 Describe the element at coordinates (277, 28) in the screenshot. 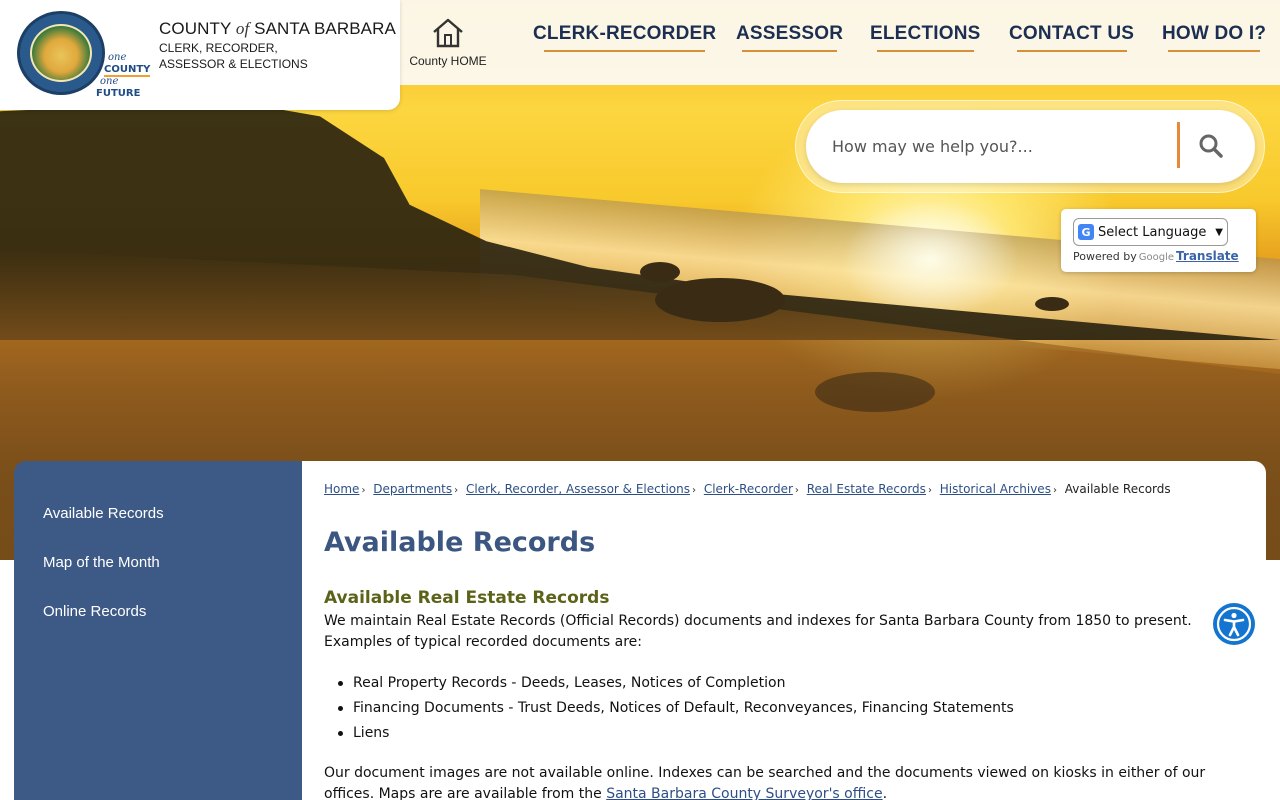

I see `org-title: COUNTY of SANTA BARBARA` at that location.